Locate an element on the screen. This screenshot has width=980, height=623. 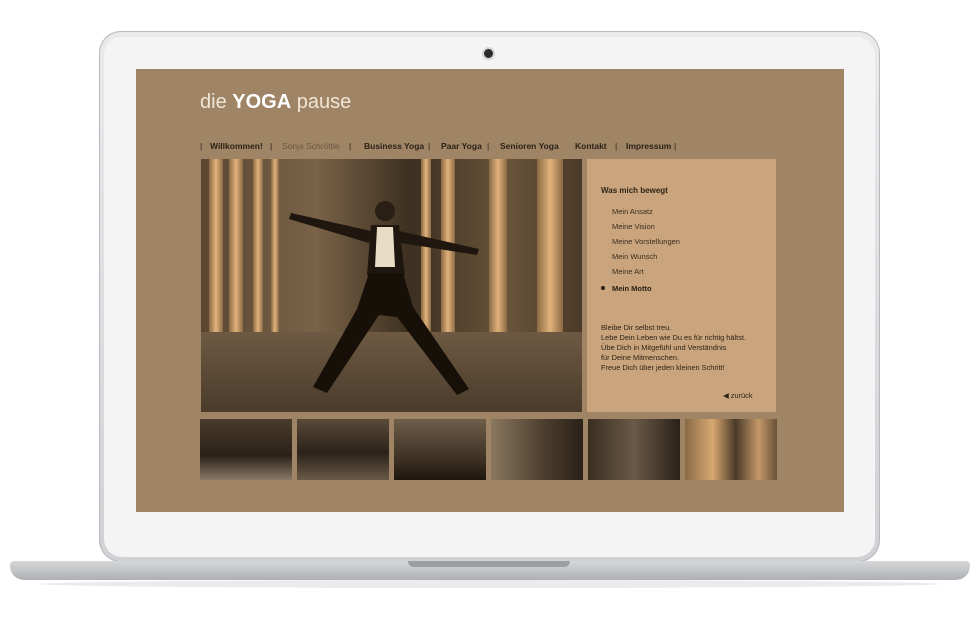
submenu-item-meine-vorstellungen: Meine Vorstellungen is located at coordinates (646, 241).